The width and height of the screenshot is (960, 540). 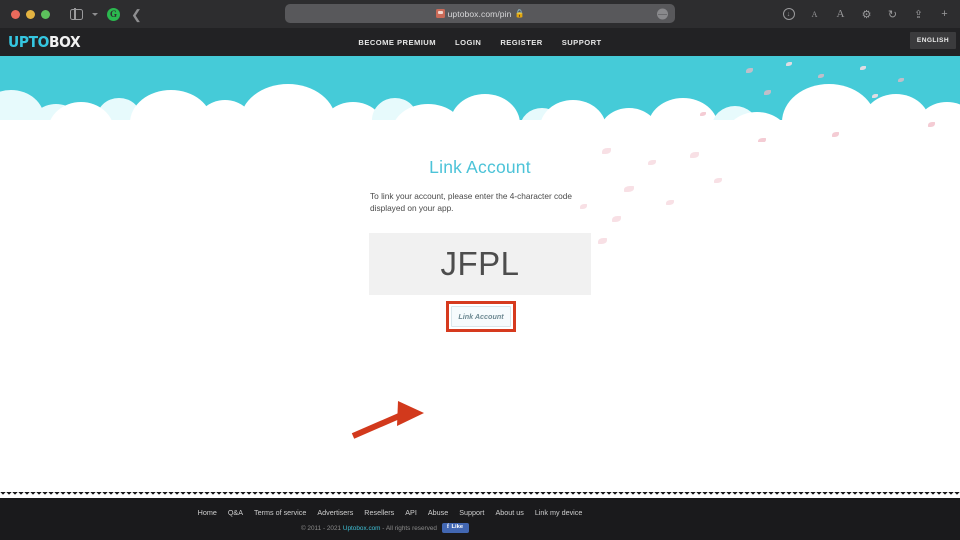 I want to click on footer-link-advertisers: Advertisers, so click(x=335, y=512).